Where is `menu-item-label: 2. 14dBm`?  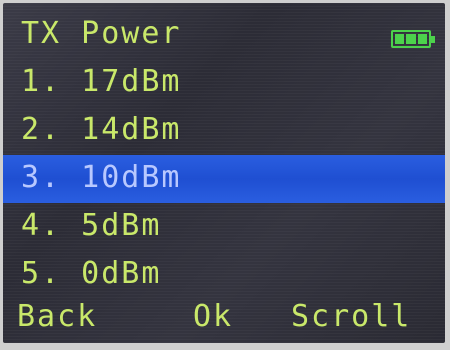
menu-item-label: 2. 14dBm is located at coordinates (101, 129).